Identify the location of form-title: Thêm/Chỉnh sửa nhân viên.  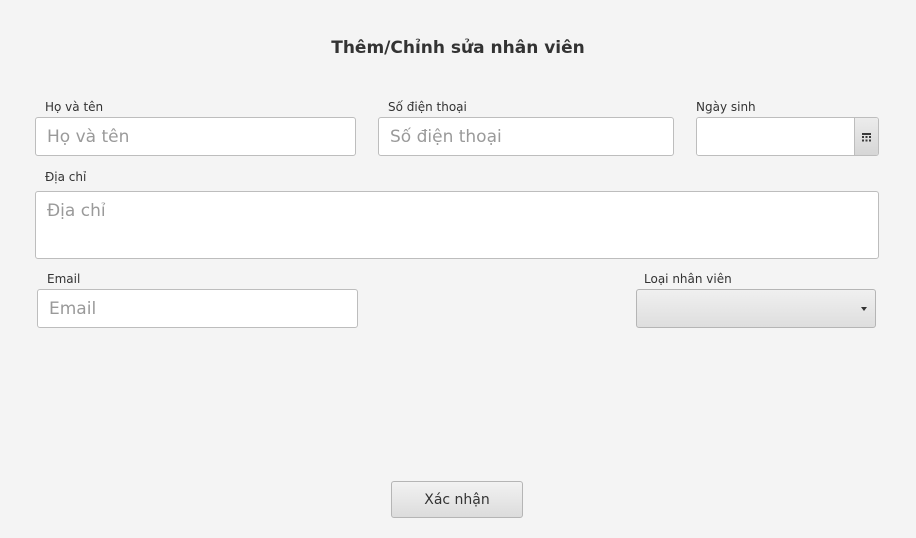
(458, 48).